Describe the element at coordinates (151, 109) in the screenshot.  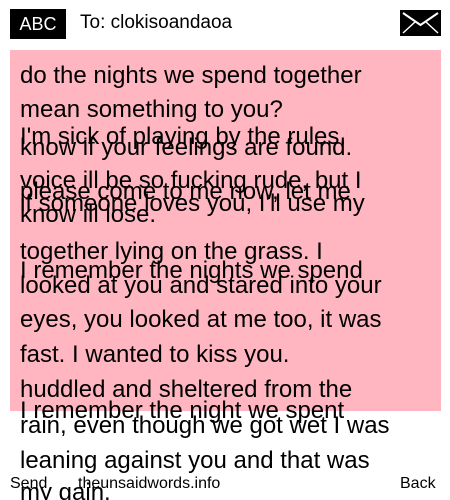
I see `message-line: mean something to you?` at that location.